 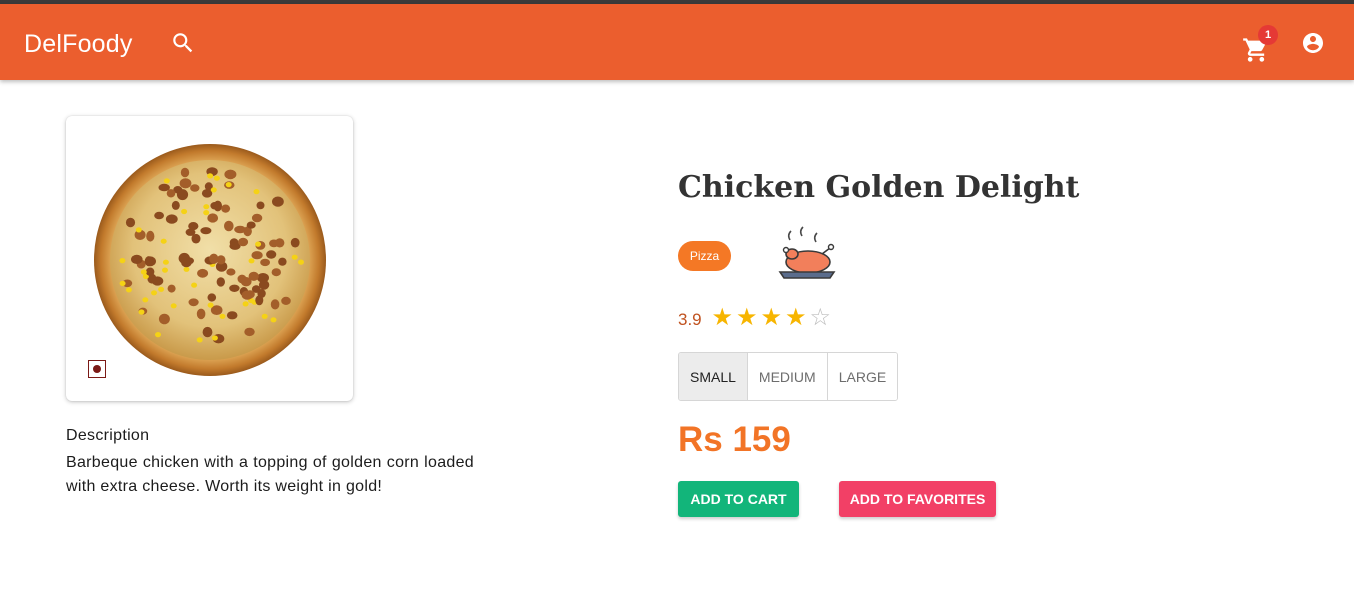 What do you see at coordinates (1313, 43) in the screenshot?
I see `account-circle-icon` at bounding box center [1313, 43].